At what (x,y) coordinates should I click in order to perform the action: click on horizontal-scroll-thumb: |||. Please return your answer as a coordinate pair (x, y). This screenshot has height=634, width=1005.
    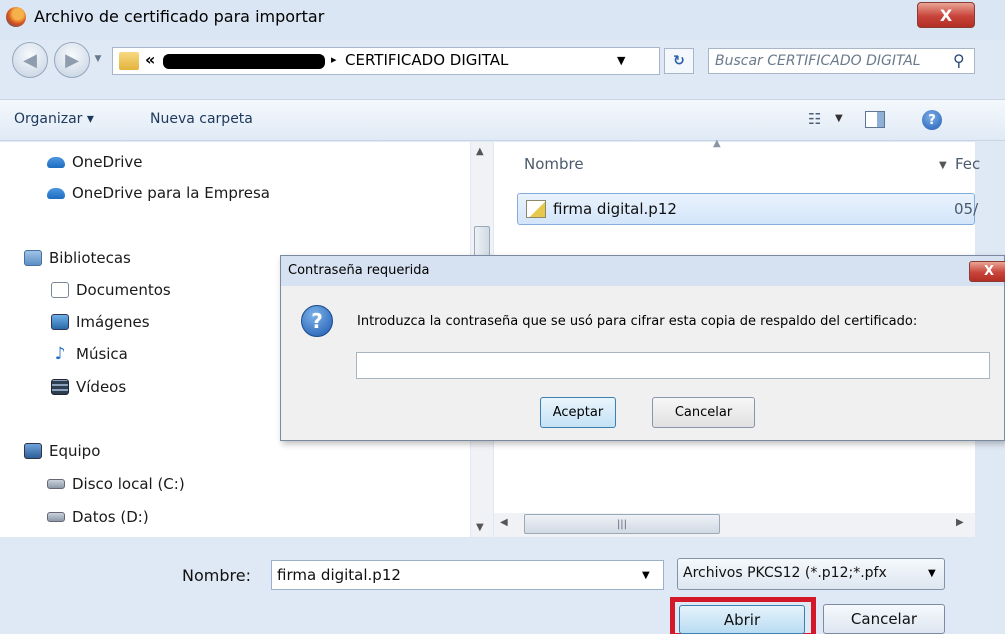
    Looking at the image, I should click on (622, 524).